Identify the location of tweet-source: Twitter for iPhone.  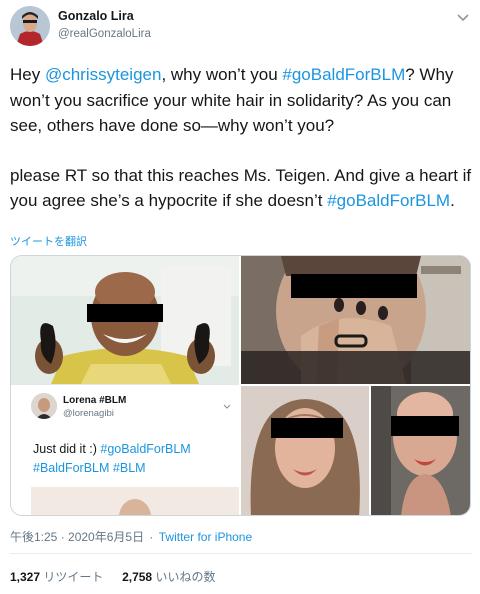
(205, 537).